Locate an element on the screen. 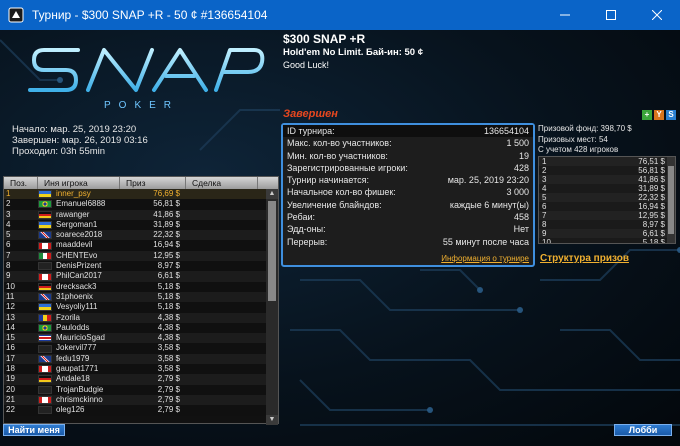  column-header-prize: Приз is located at coordinates (153, 183).